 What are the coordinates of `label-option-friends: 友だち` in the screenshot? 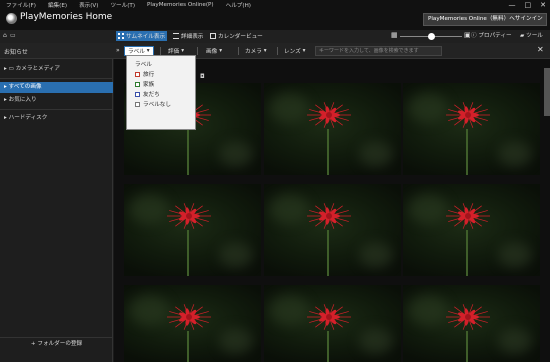 It's located at (147, 94).